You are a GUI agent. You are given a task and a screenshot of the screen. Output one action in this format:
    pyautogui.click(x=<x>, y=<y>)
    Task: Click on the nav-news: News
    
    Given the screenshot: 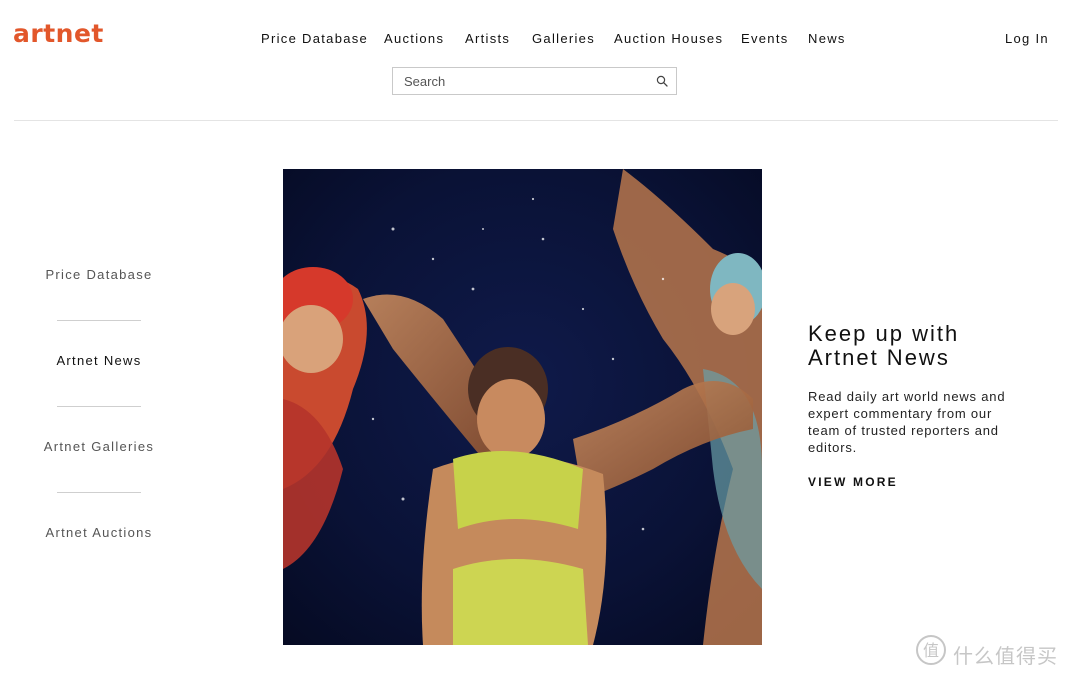 What is the action you would take?
    pyautogui.click(x=827, y=38)
    